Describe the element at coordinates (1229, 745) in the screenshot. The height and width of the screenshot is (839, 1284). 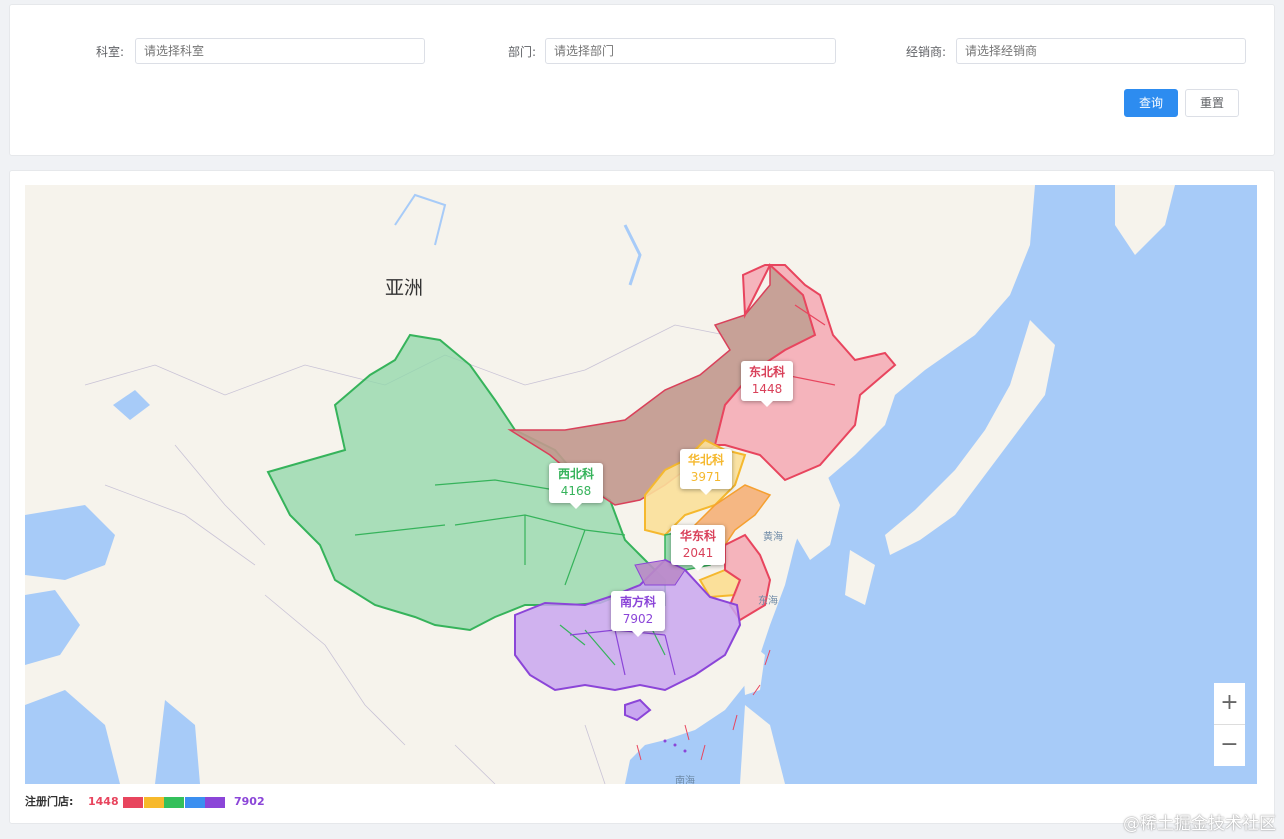
I see `zoom-out-button: −` at that location.